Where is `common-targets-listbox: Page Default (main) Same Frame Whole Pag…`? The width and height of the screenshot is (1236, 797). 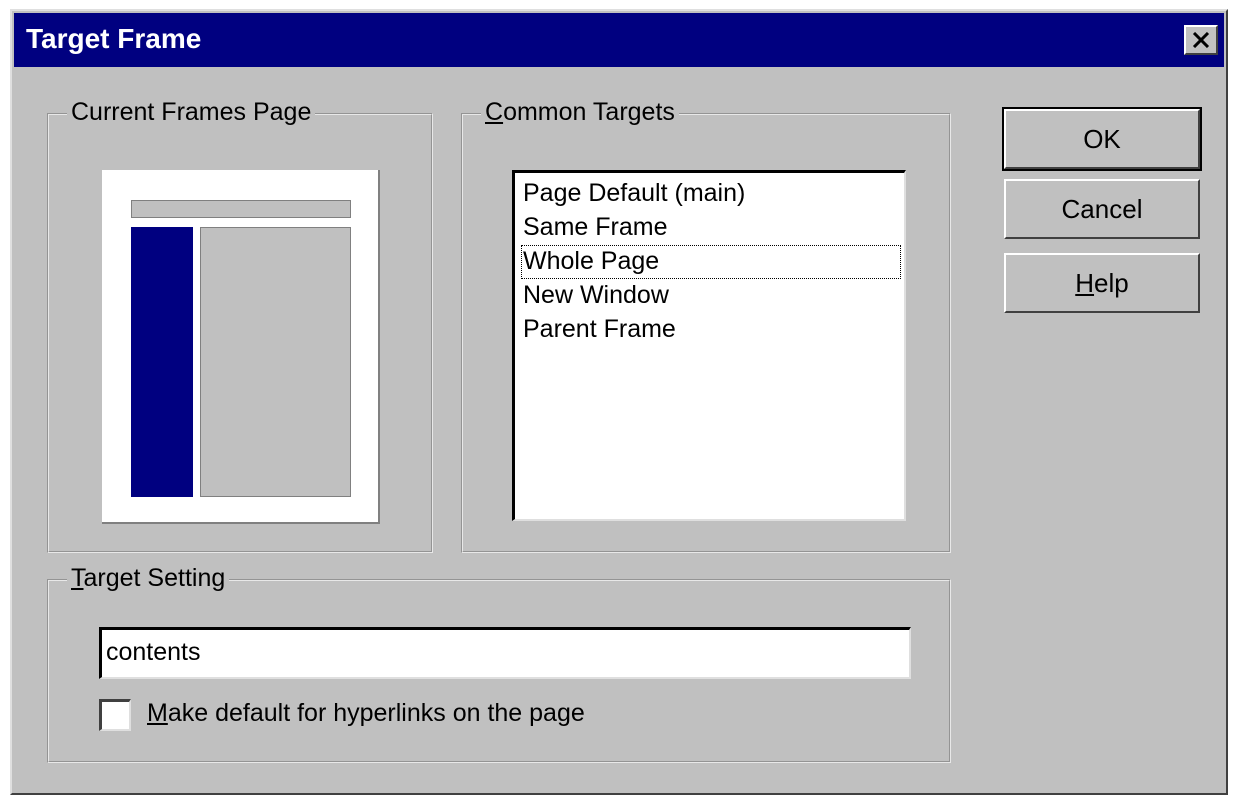
common-targets-listbox: Page Default (main) Same Frame Whole Pag… is located at coordinates (709, 345).